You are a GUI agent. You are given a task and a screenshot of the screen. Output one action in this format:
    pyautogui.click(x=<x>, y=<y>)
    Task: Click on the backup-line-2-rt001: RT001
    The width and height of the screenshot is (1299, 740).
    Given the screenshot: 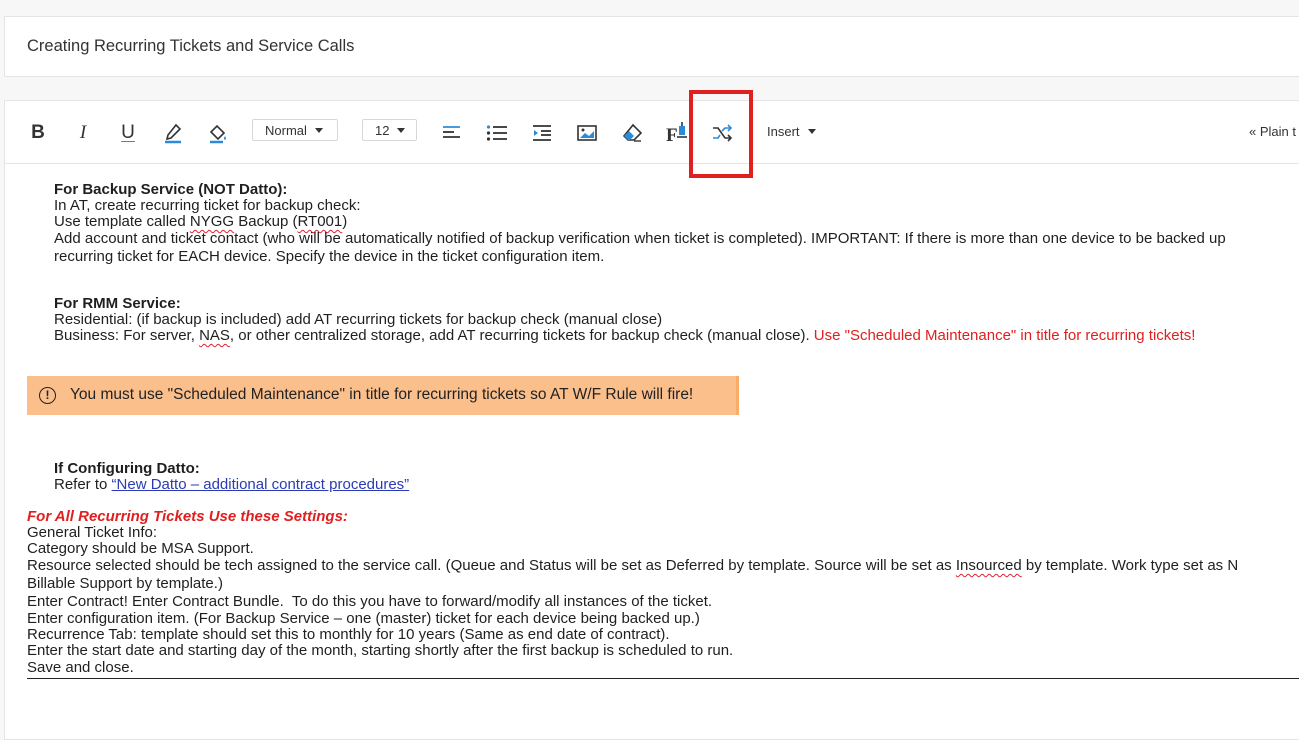 What is the action you would take?
    pyautogui.click(x=320, y=221)
    